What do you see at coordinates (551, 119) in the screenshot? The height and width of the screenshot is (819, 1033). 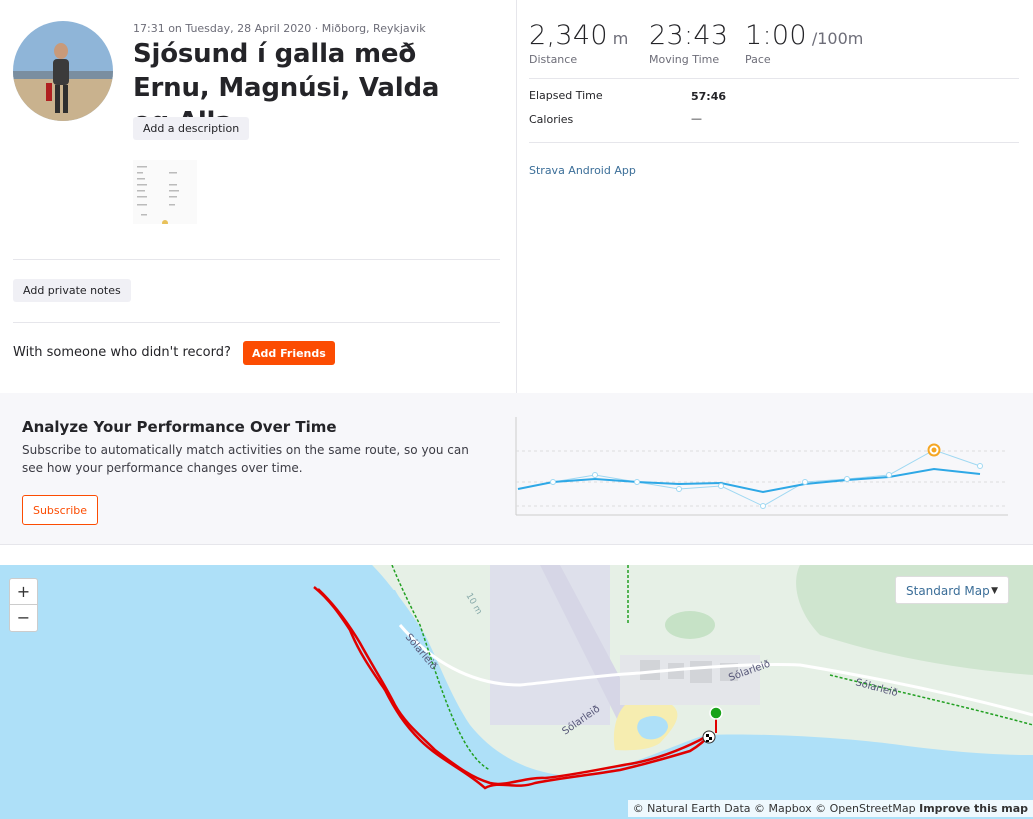 I see `calories-label: Calories` at bounding box center [551, 119].